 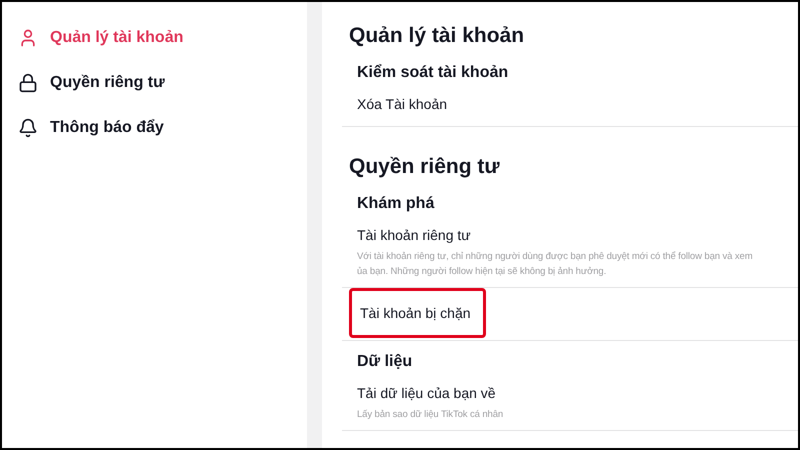 What do you see at coordinates (162, 38) in the screenshot?
I see `sidebar-item: Quản lý tài khoản` at bounding box center [162, 38].